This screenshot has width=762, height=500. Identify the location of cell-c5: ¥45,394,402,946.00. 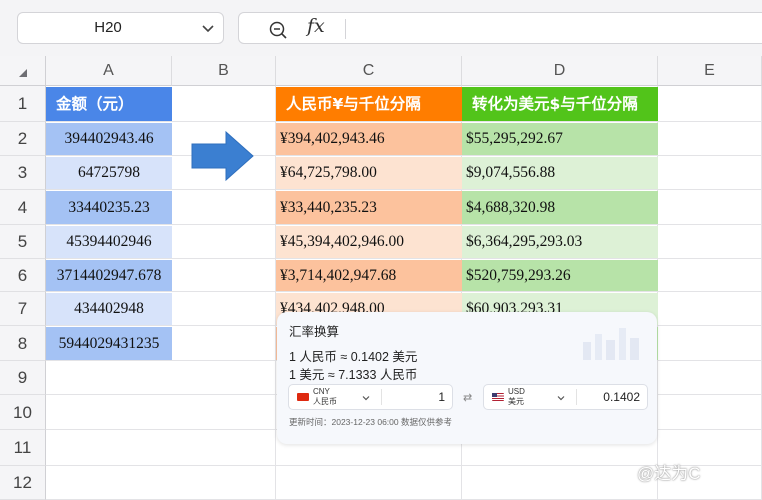
(369, 242).